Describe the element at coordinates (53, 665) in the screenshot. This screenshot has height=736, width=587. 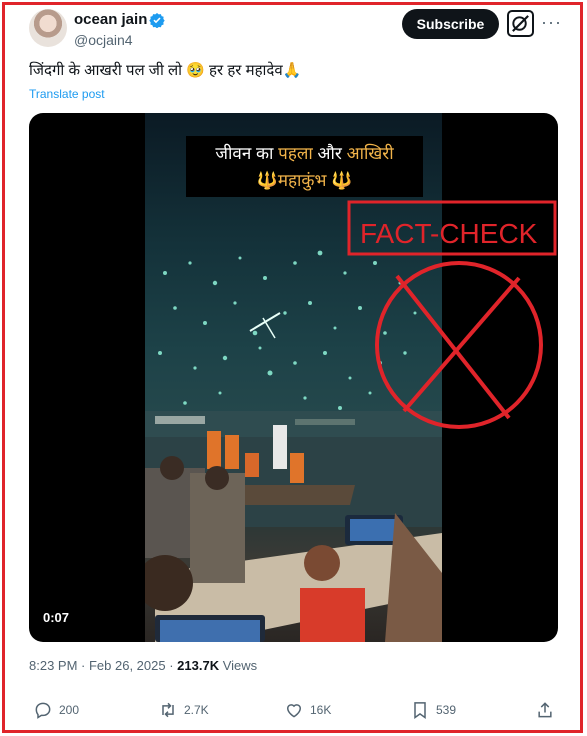
I see `post-time: 8:23 PM` at that location.